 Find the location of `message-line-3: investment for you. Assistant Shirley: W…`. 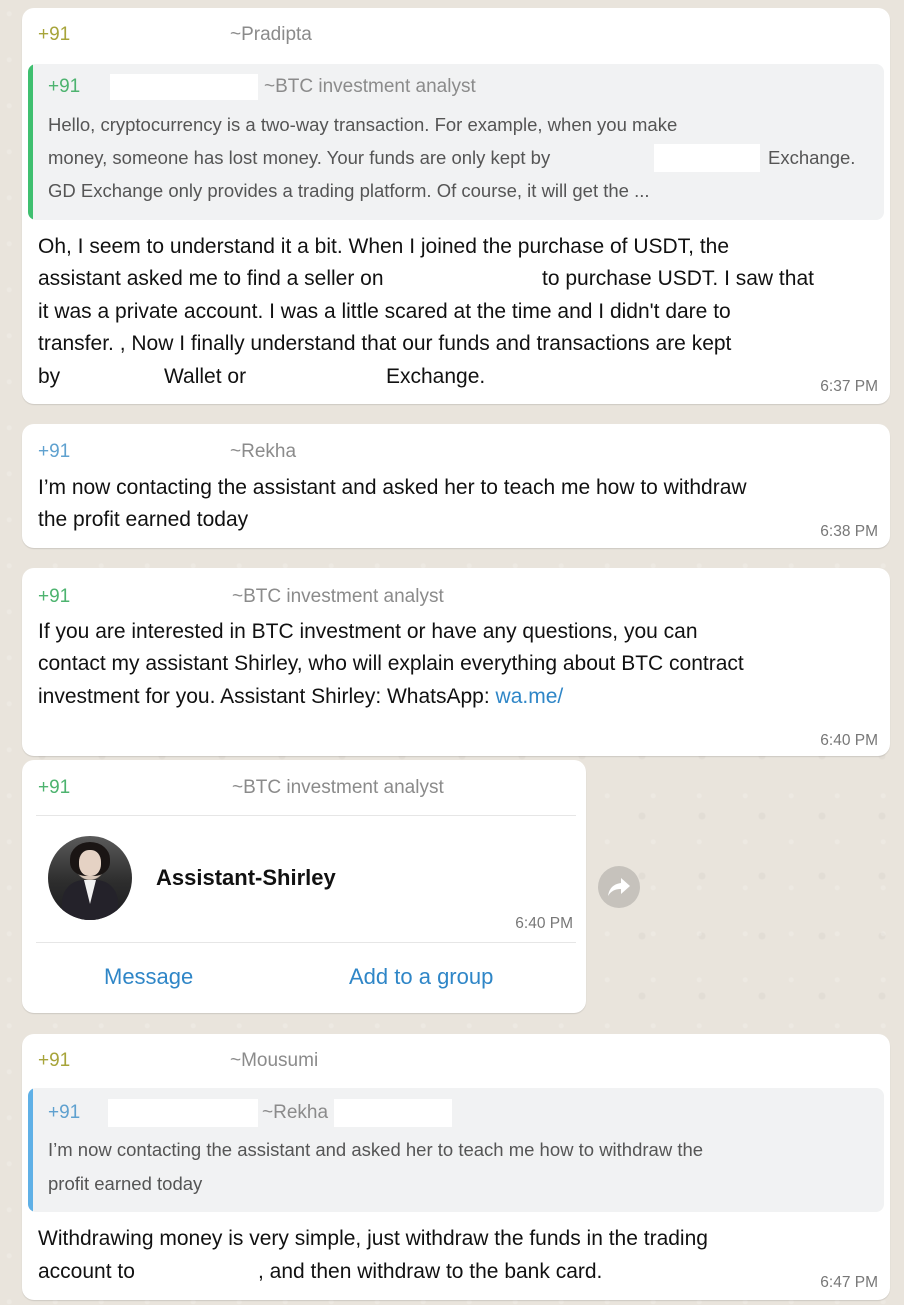

message-line-3: investment for you. Assistant Shirley: W… is located at coordinates (300, 697).